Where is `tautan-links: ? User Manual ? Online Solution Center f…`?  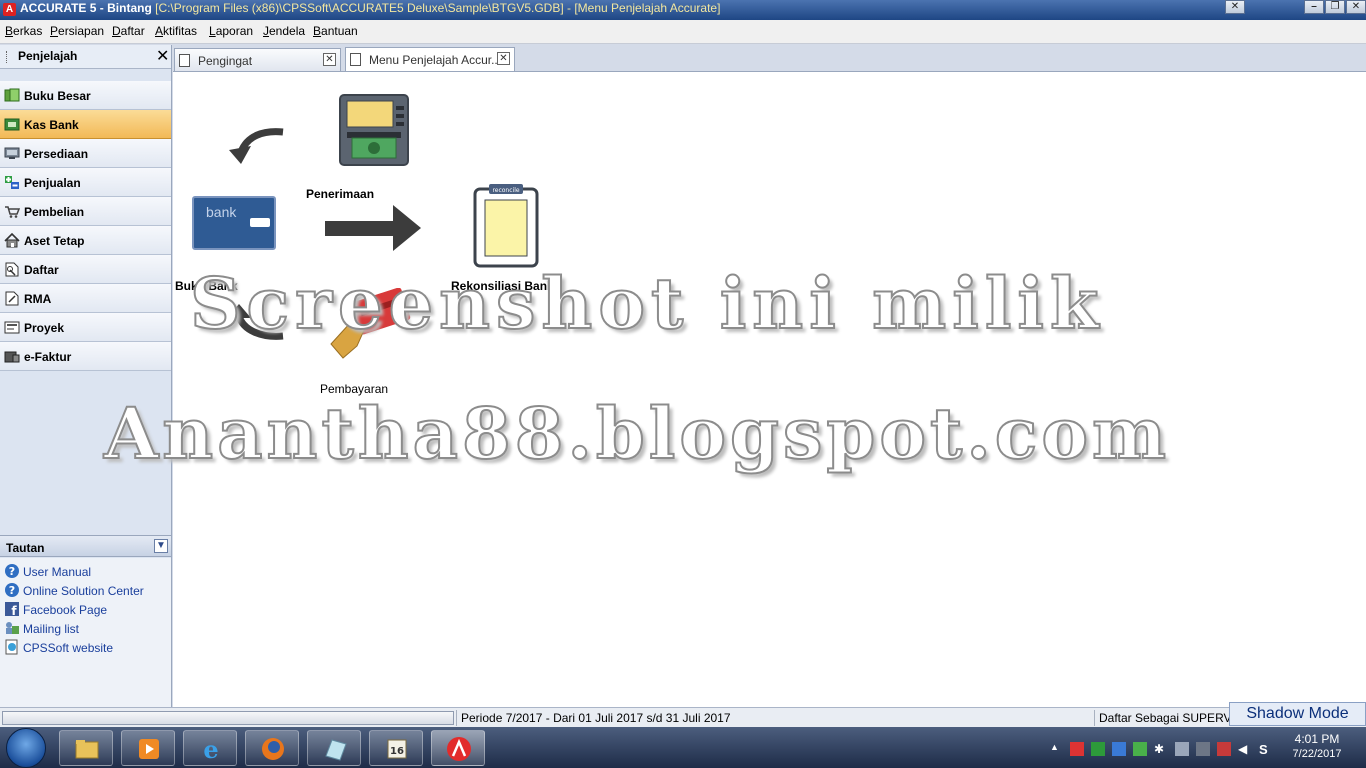
tautan-links: ? User Manual ? Online Solution Center f… is located at coordinates (85, 632).